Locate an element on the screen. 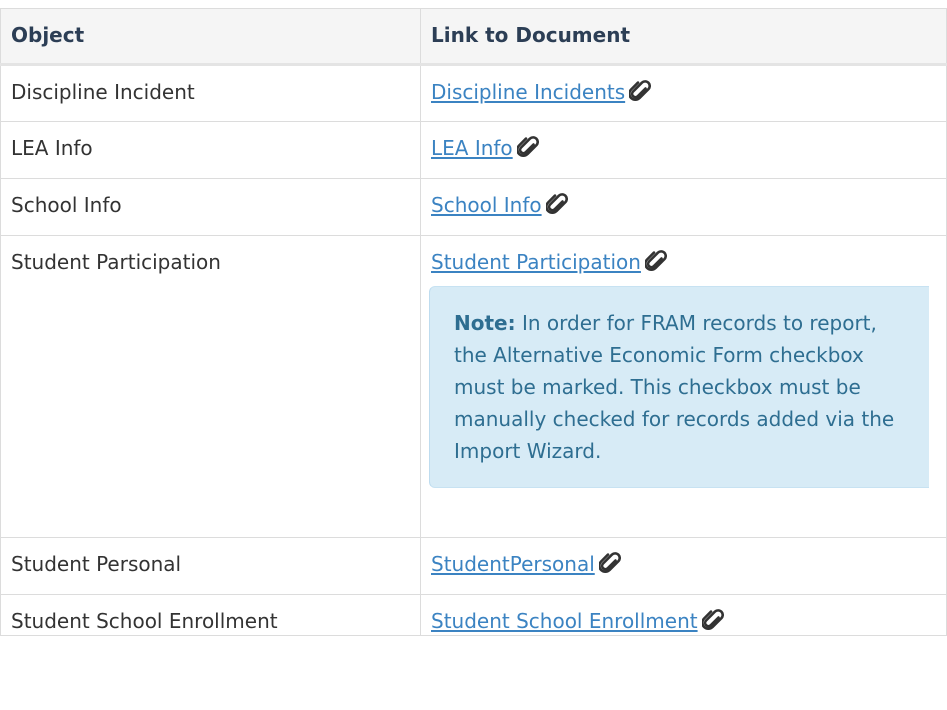 This screenshot has height=710, width=947. object-cell: Discipline Incident is located at coordinates (210, 93).